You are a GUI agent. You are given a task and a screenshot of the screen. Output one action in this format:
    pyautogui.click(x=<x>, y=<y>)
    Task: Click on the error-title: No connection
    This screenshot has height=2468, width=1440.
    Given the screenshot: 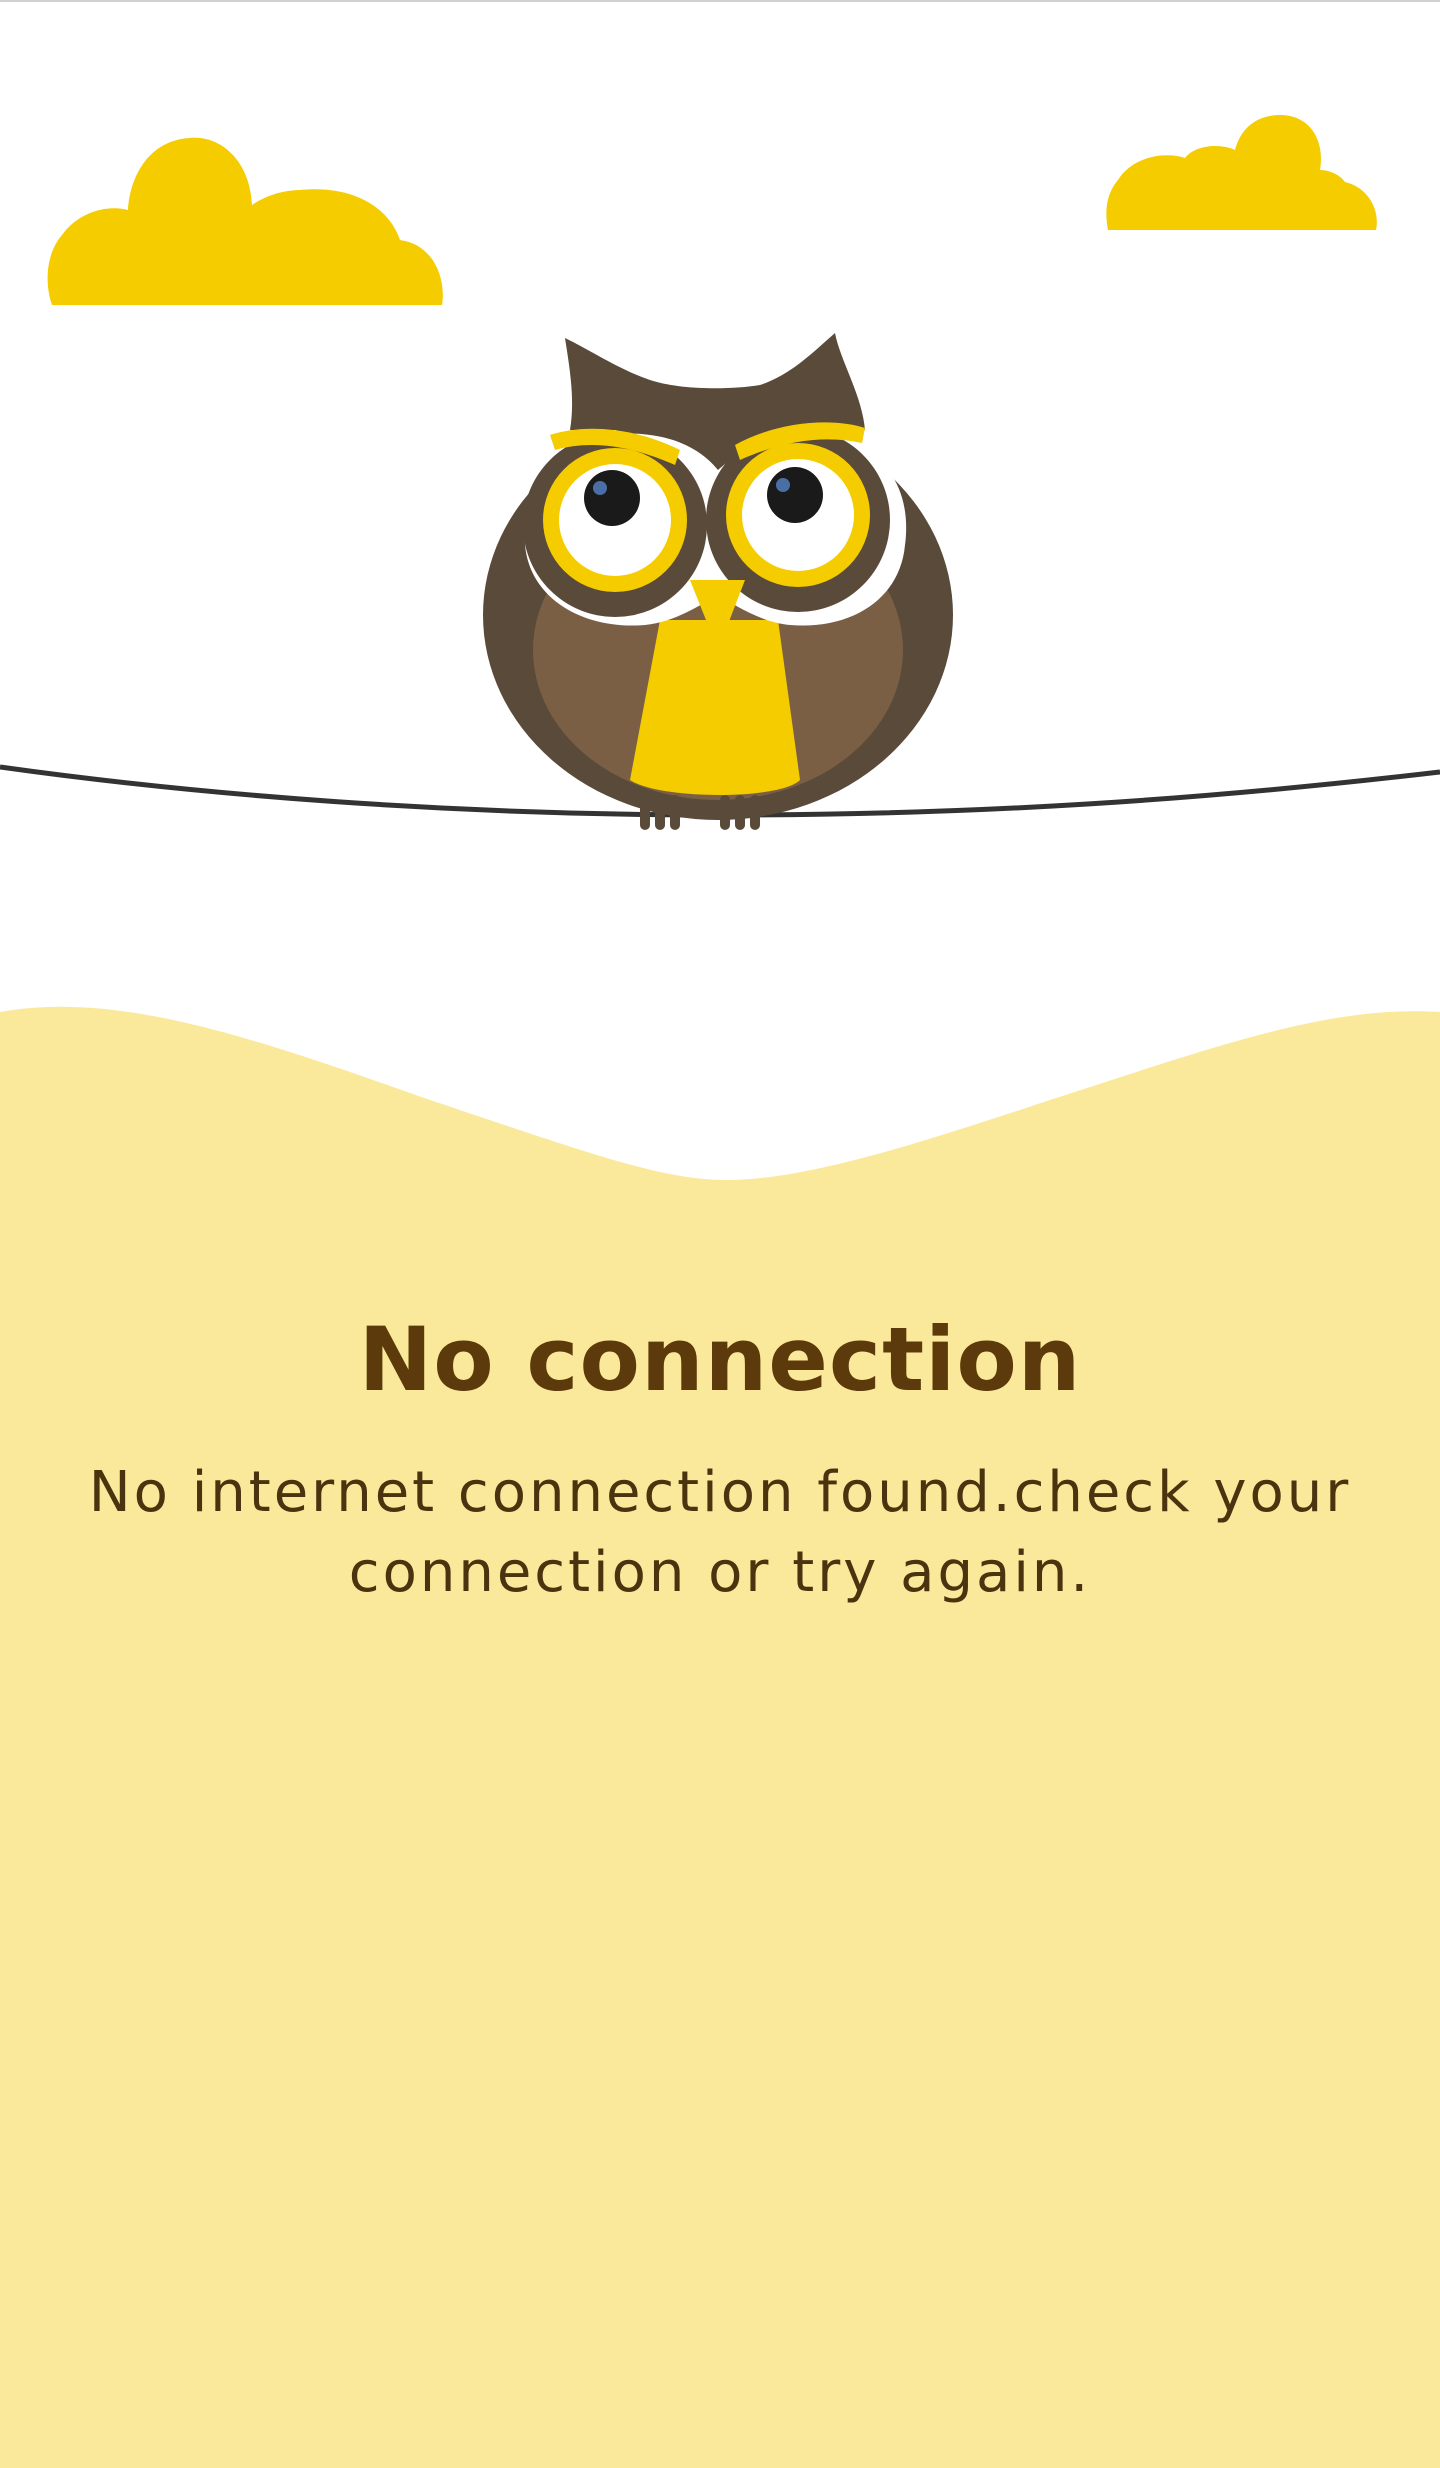 What is the action you would take?
    pyautogui.click(x=720, y=1359)
    